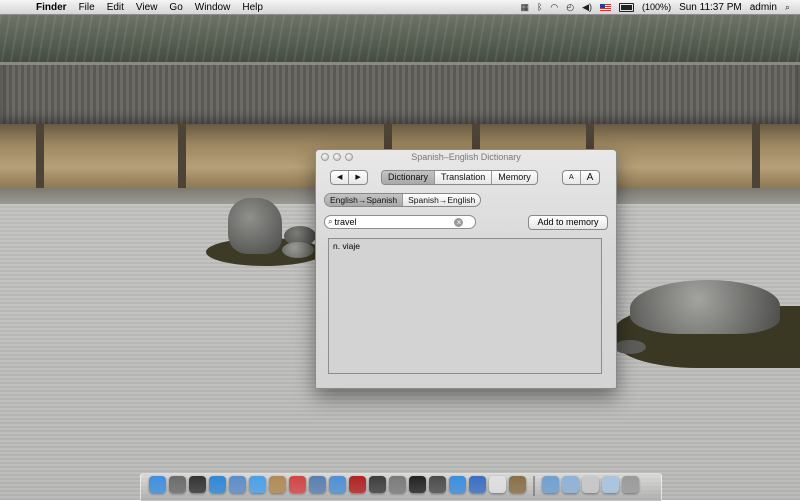  Describe the element at coordinates (377, 484) in the screenshot. I see `time-machine-icon` at that location.